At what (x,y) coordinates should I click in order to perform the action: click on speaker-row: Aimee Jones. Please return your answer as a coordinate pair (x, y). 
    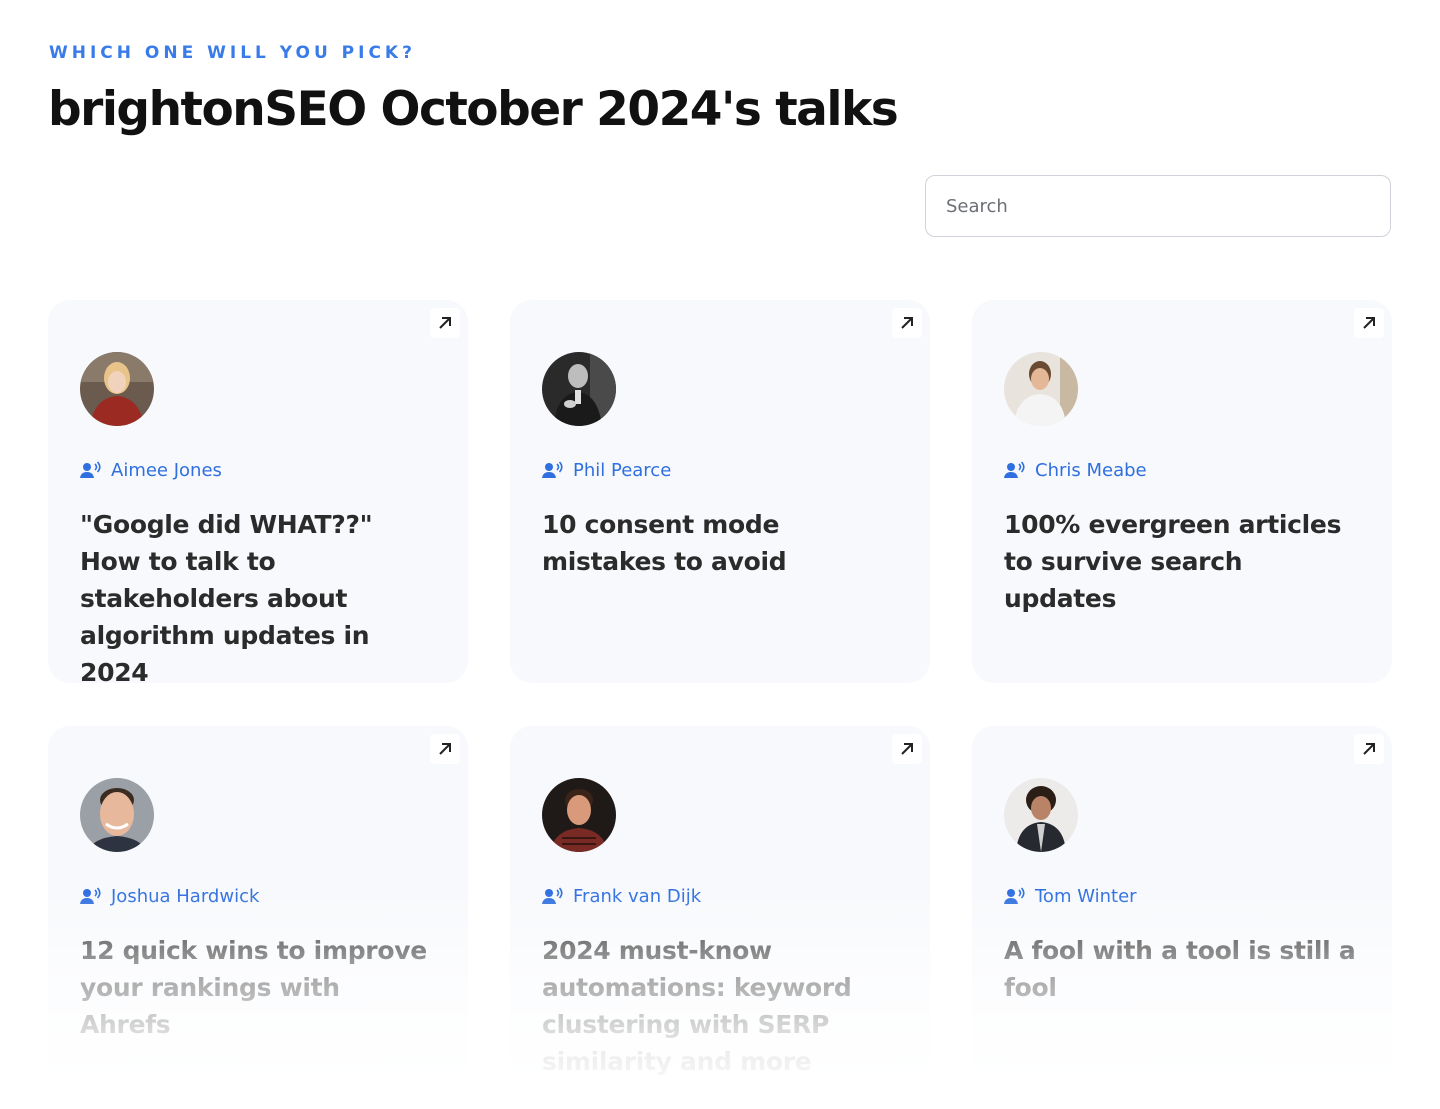
    Looking at the image, I should click on (258, 470).